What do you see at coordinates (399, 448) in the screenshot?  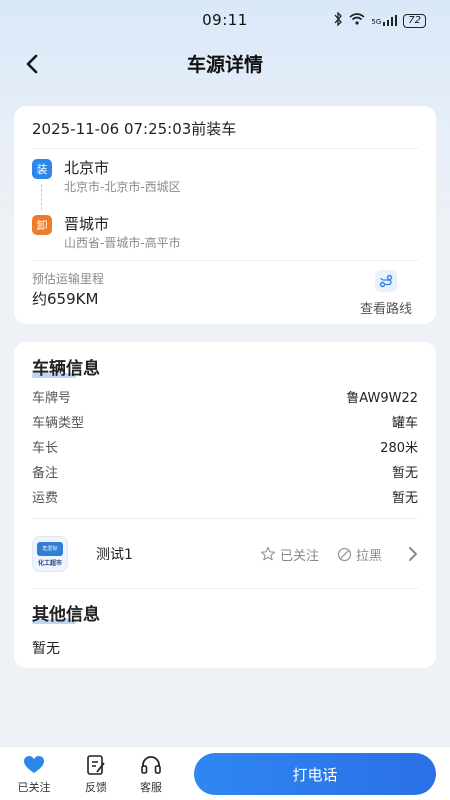 I see `info-value: 280米` at bounding box center [399, 448].